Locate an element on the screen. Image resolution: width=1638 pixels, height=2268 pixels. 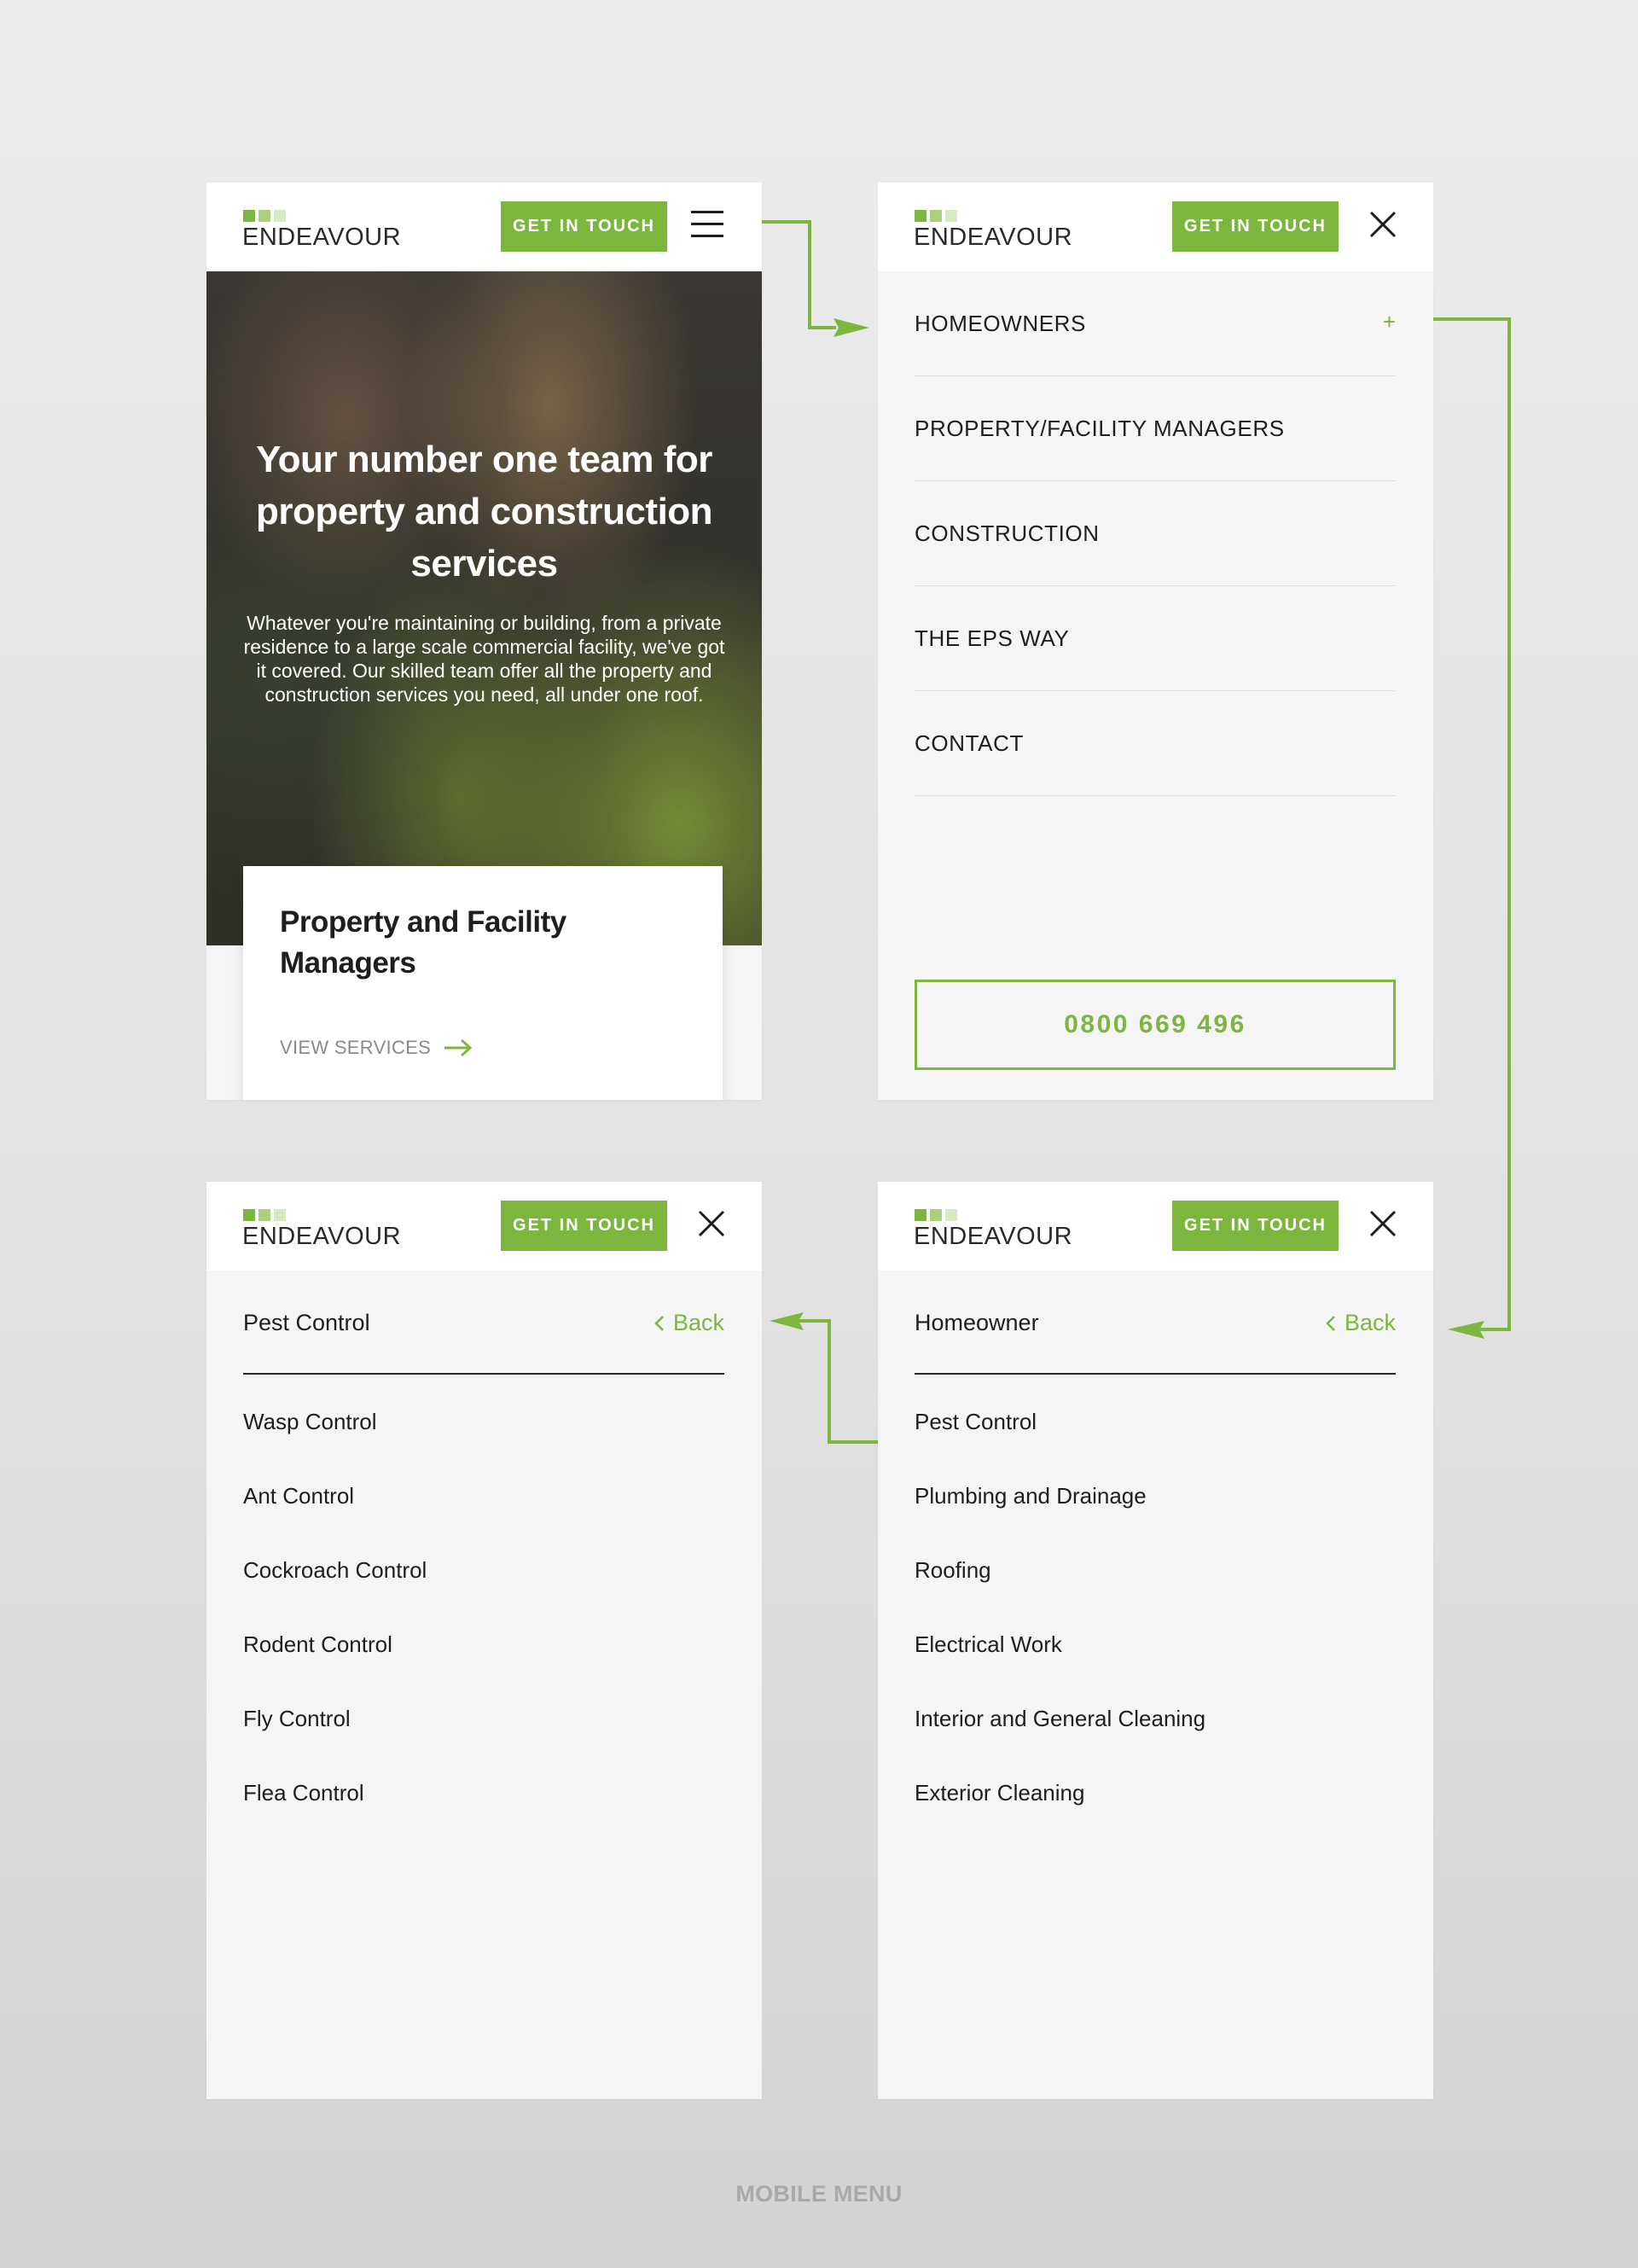
page-caption: MOBILE MENU is located at coordinates (819, 2194).